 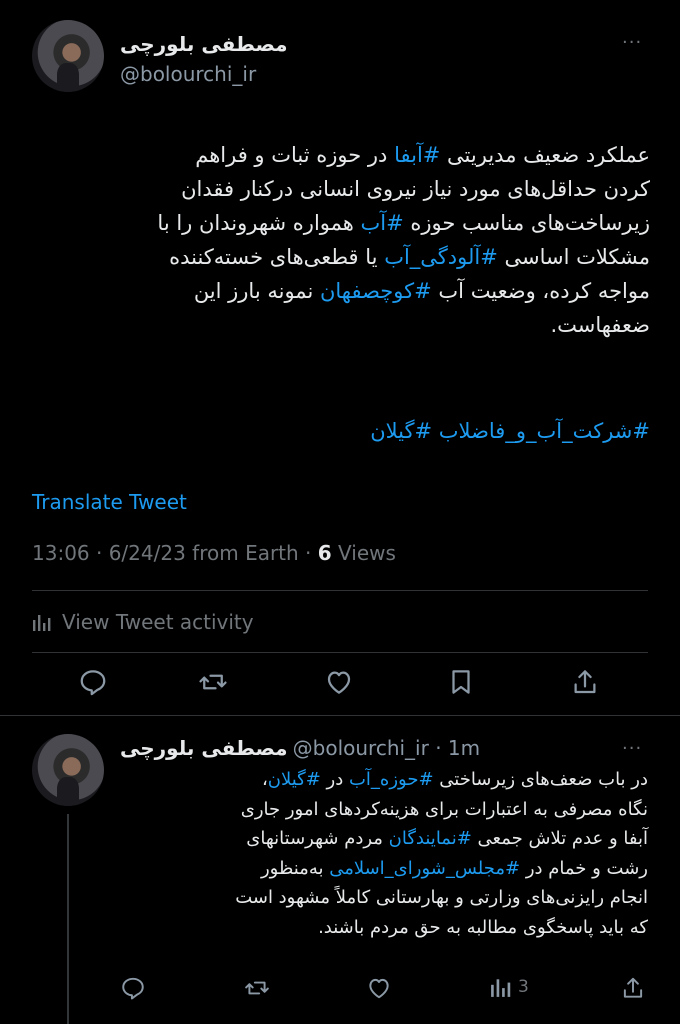 What do you see at coordinates (295, 155) in the screenshot?
I see `text-segment: در حوزه ثبات و فراهم` at bounding box center [295, 155].